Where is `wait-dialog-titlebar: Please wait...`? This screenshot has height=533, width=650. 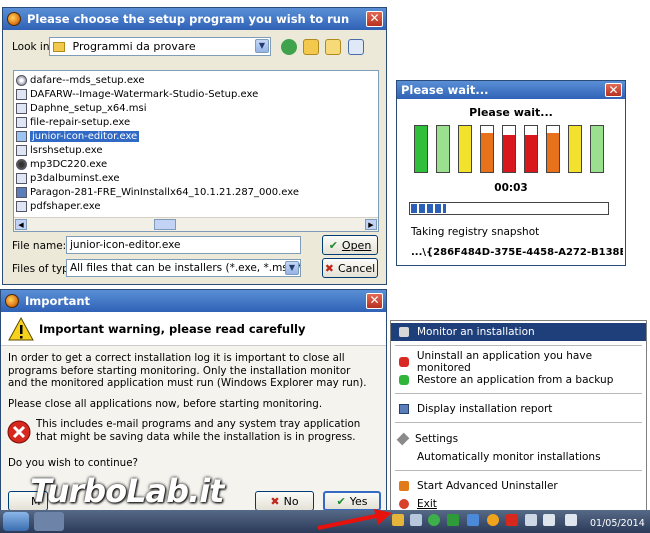 wait-dialog-titlebar: Please wait... is located at coordinates (511, 90).